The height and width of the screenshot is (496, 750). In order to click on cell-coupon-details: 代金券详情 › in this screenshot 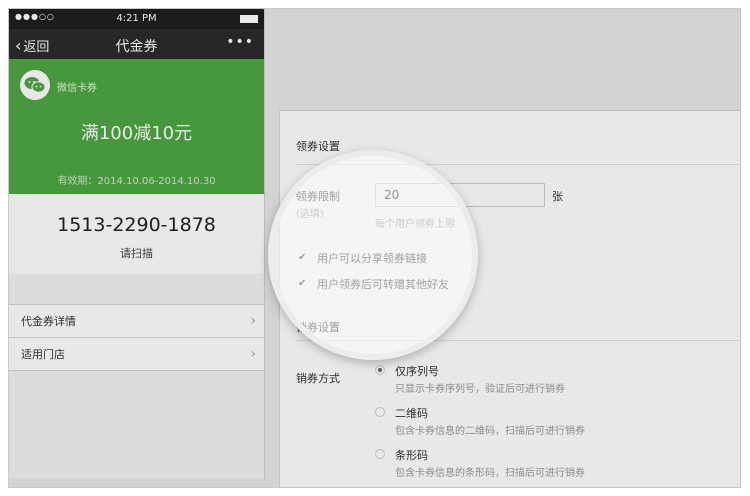, I will do `click(136, 321)`.